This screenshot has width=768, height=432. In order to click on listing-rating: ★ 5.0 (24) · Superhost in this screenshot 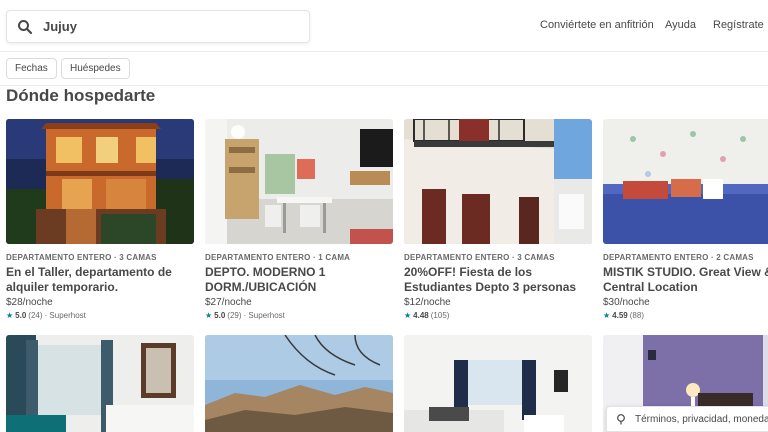, I will do `click(100, 315)`.